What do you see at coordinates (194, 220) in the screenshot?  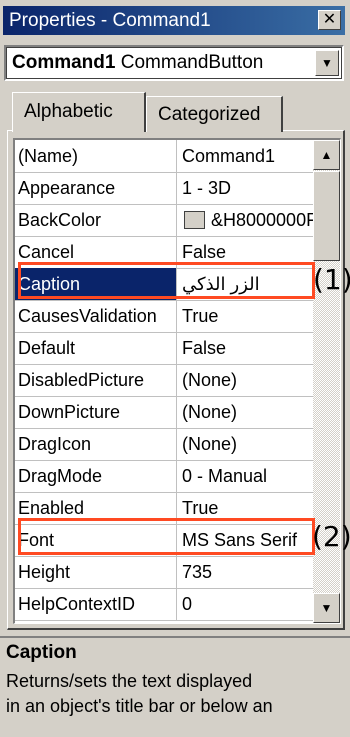 I see `color-swatch` at bounding box center [194, 220].